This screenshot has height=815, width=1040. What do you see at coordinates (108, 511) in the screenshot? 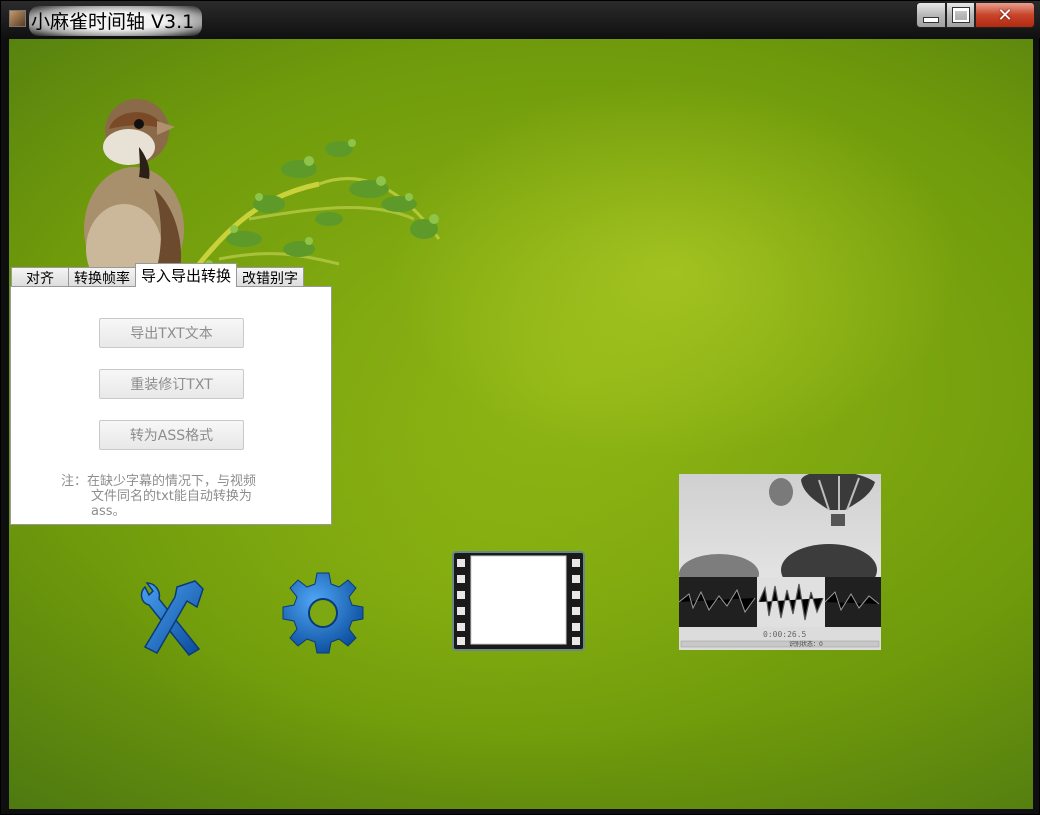
I see `note-line-3: ass。` at bounding box center [108, 511].